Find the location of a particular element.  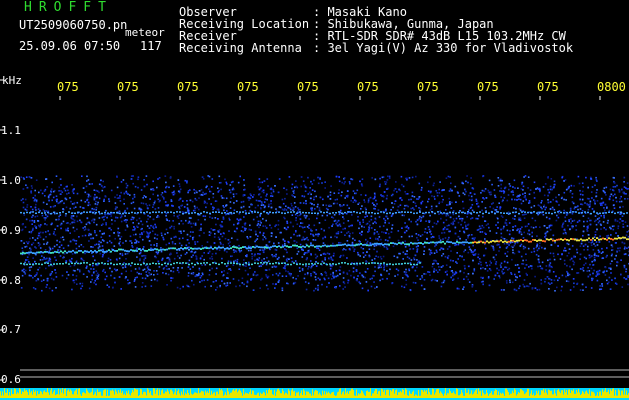

x-tick-label: 0800 is located at coordinates (611, 87).